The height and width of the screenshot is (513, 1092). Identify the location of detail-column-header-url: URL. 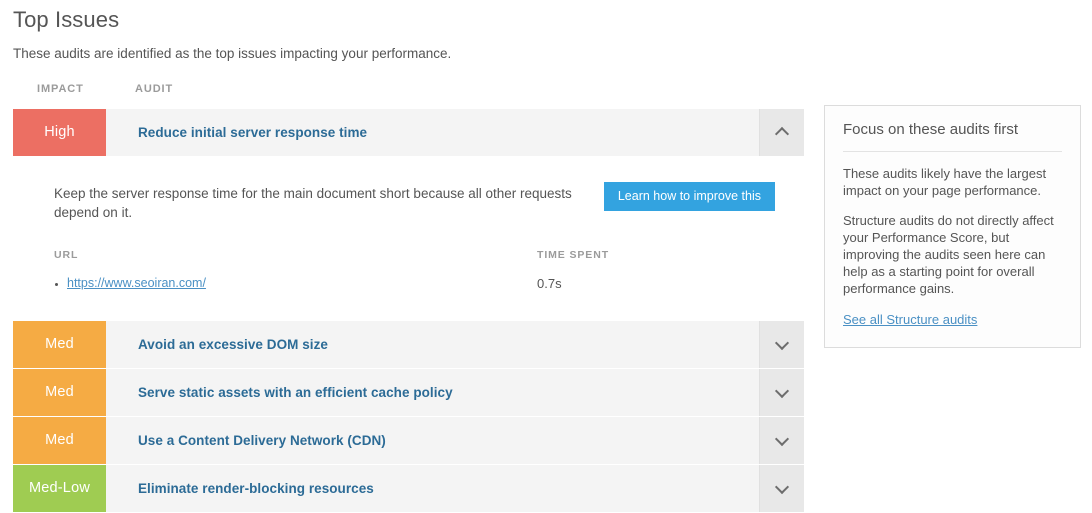
(66, 255).